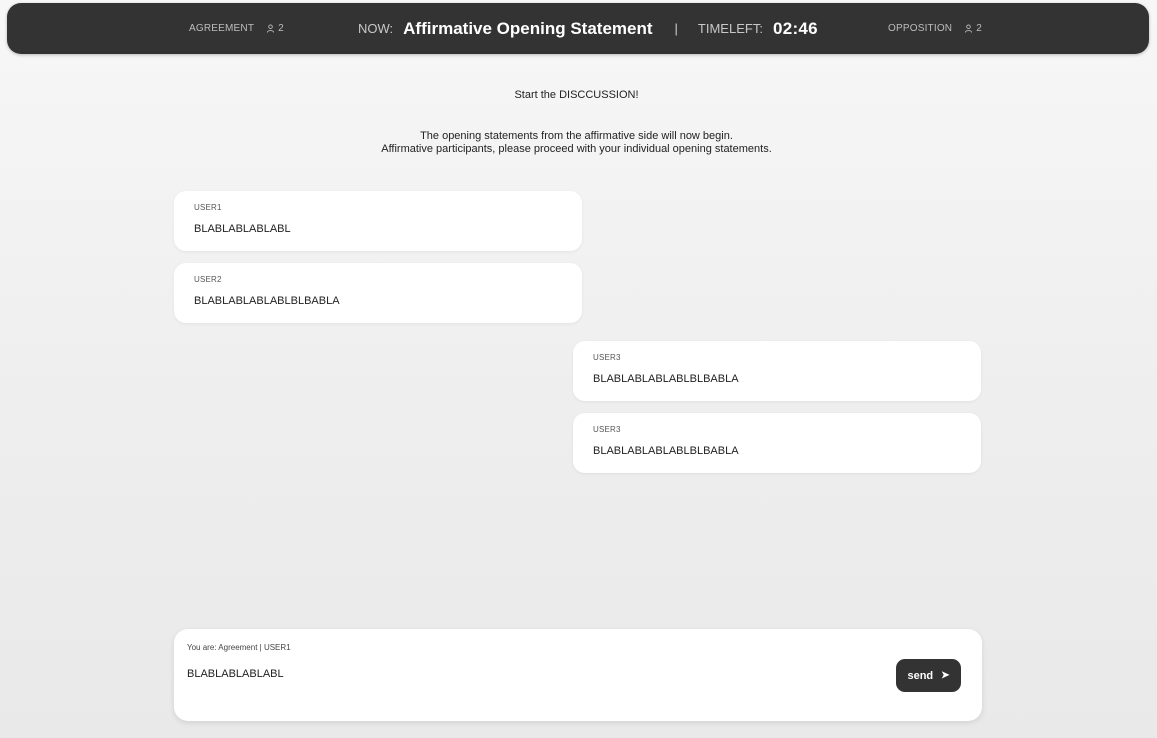 The width and height of the screenshot is (1157, 738). I want to click on opposition-count: 2, so click(973, 28).